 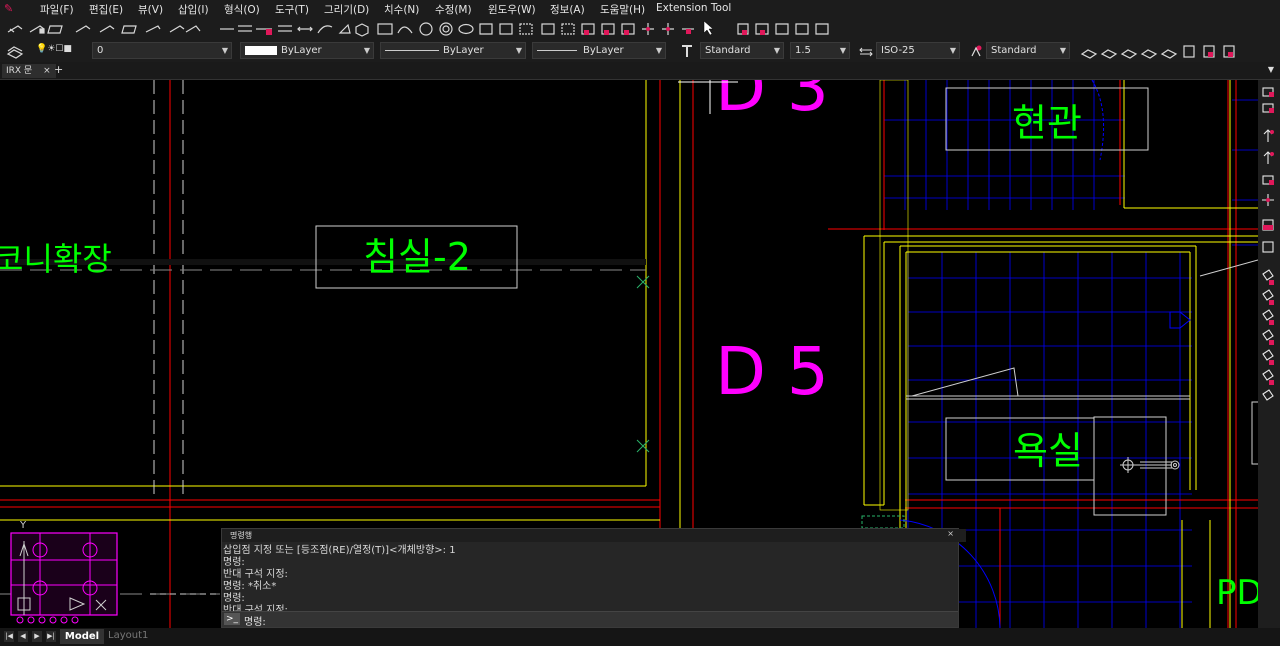 I want to click on tile-grid-entrance, so click(x=1004, y=145).